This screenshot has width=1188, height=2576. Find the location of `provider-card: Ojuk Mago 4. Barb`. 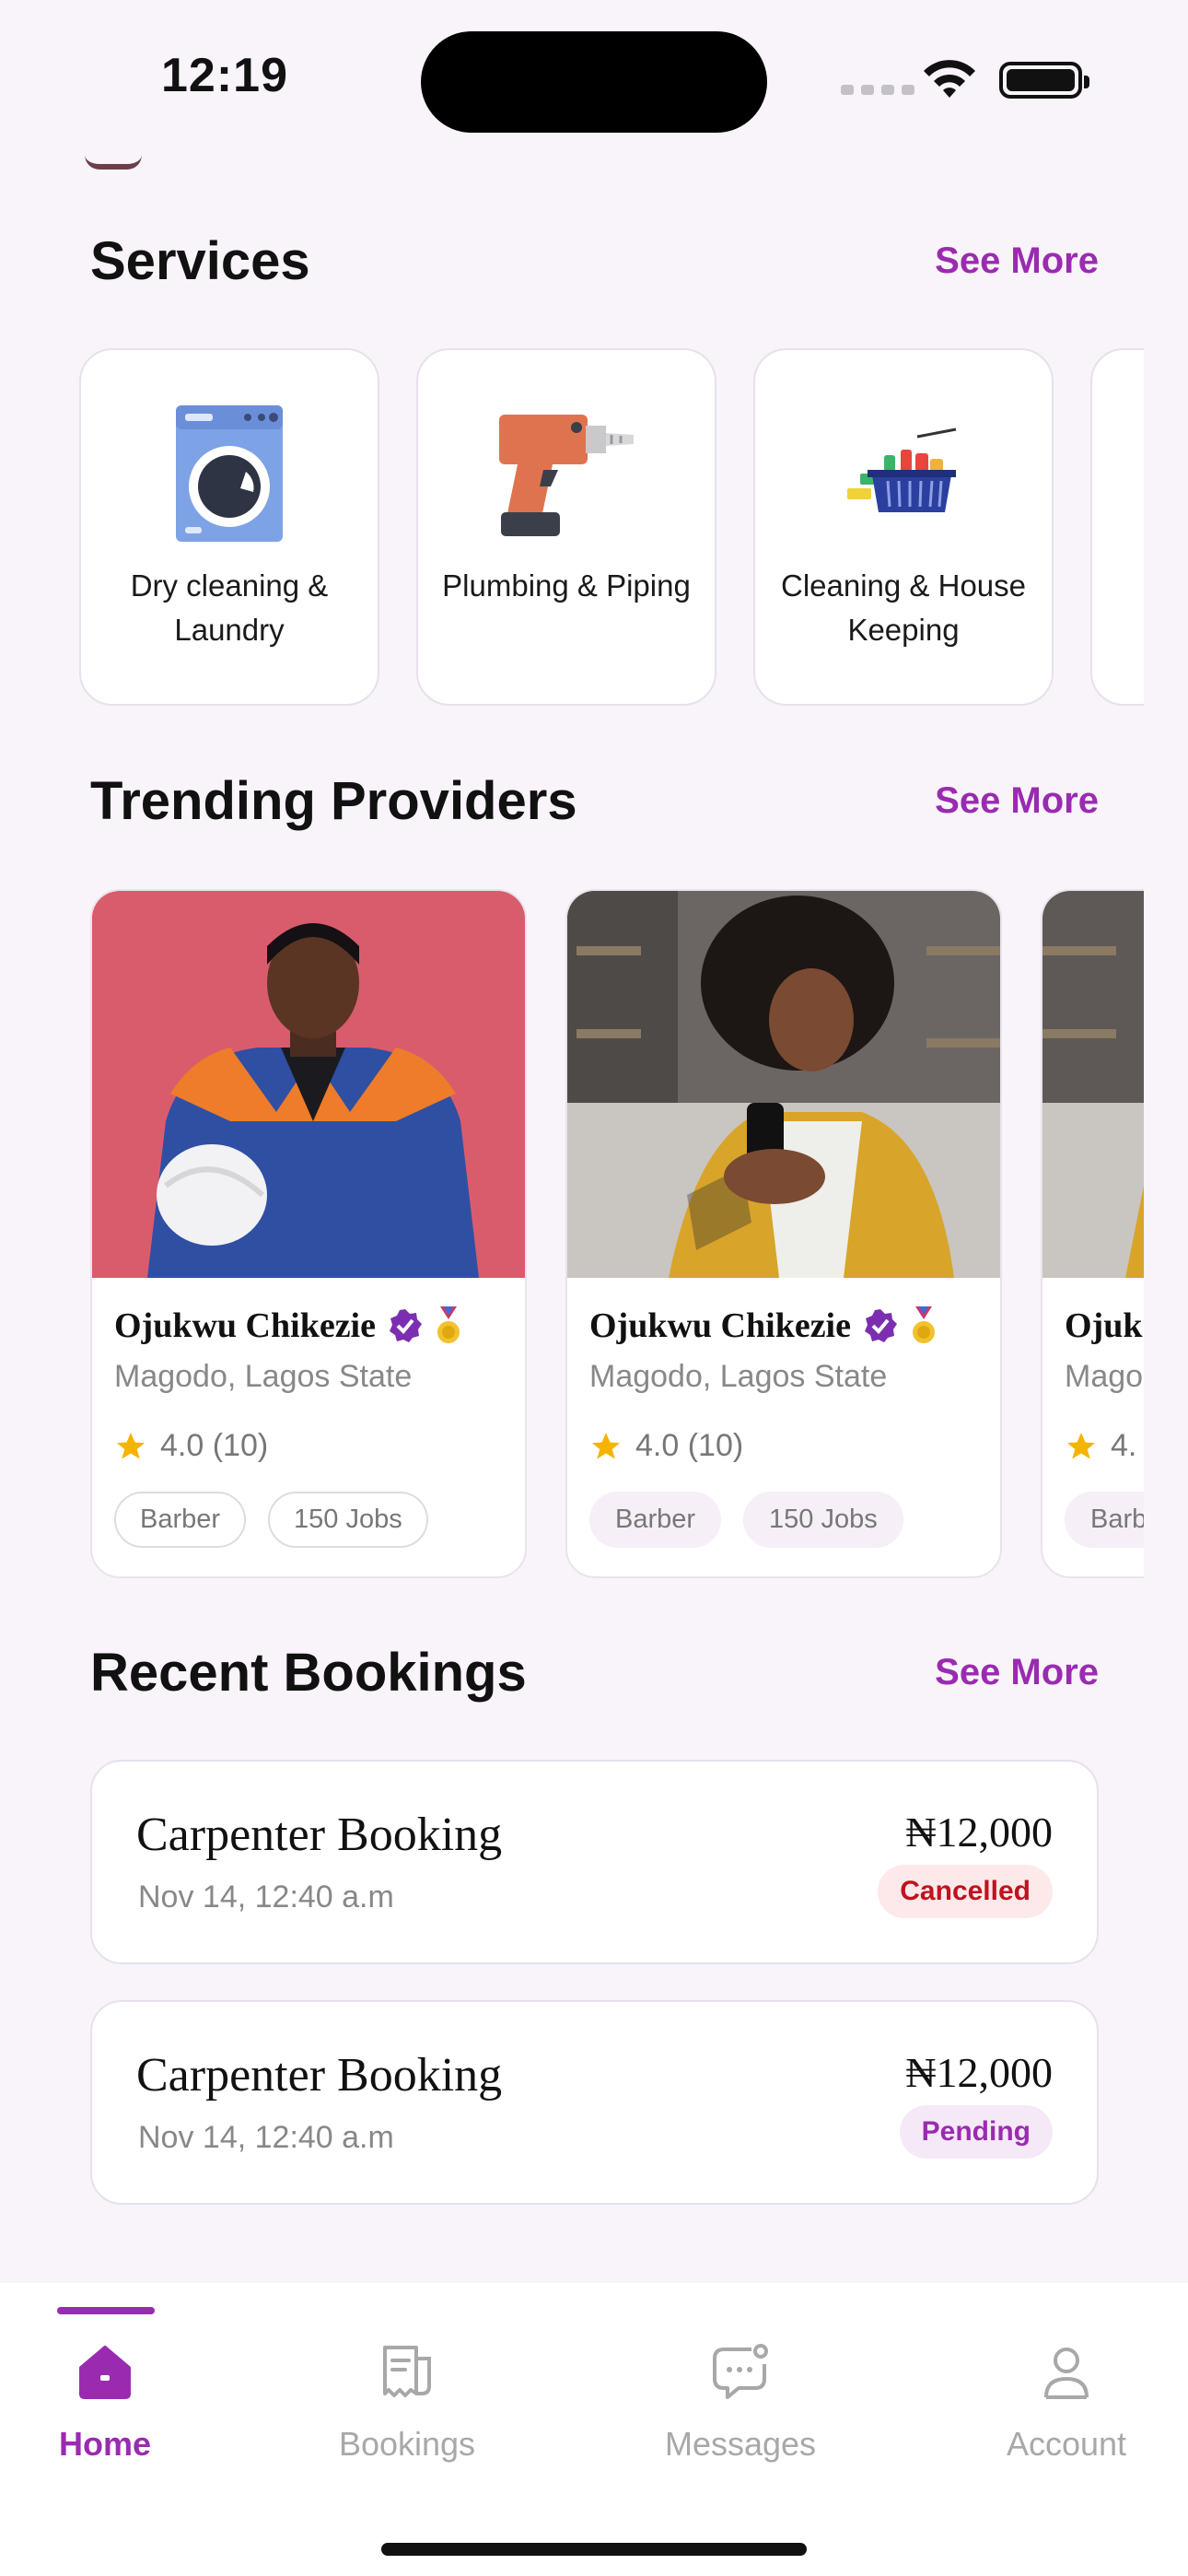

provider-card: Ojuk Mago 4. Barb is located at coordinates (1092, 1233).